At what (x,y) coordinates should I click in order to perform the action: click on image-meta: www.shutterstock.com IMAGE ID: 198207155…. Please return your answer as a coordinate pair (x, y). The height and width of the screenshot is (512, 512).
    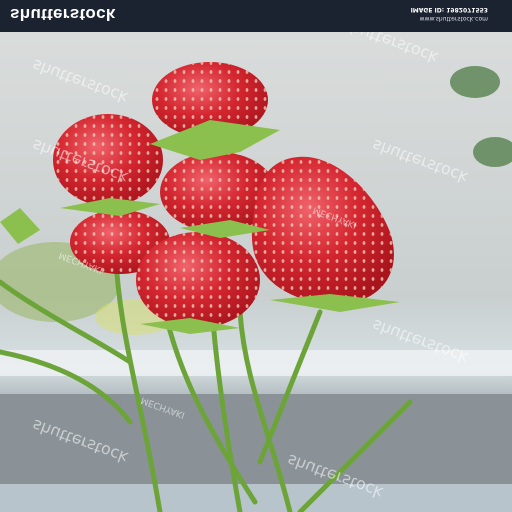
    Looking at the image, I should click on (449, 14).